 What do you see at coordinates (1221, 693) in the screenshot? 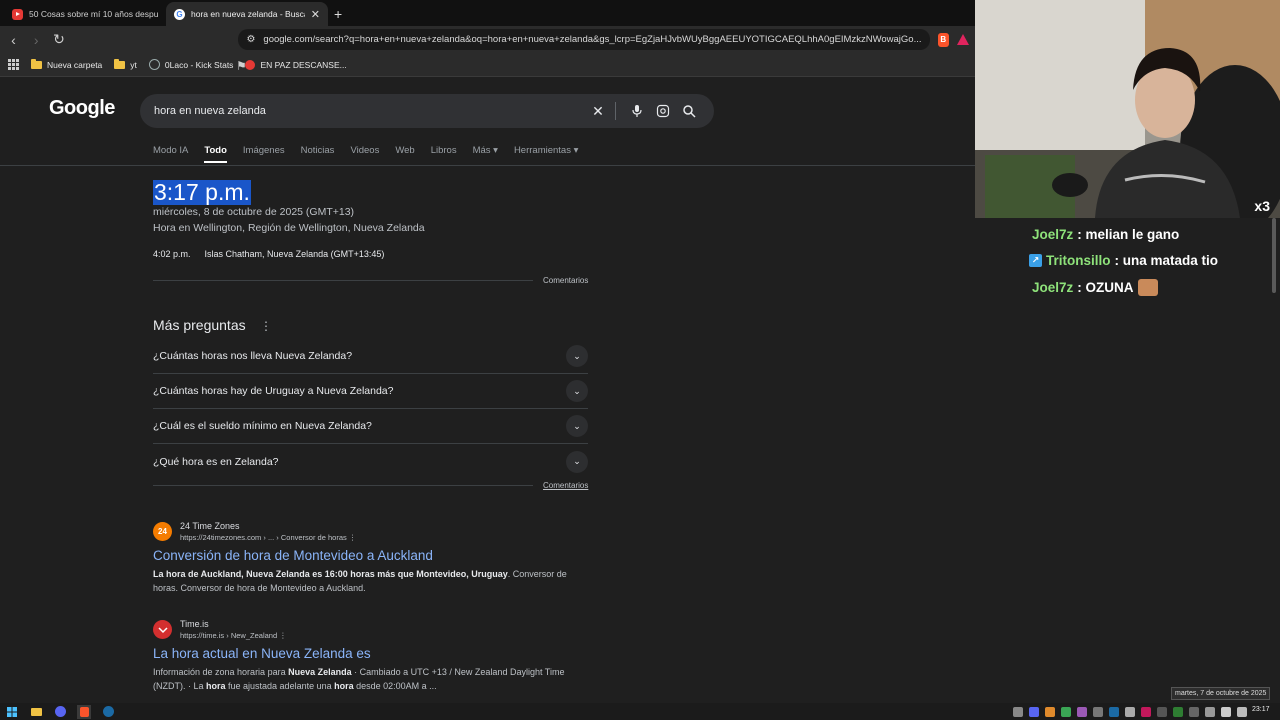
I see `date-tooltip: martes, 7 de octubre de 2025` at bounding box center [1221, 693].